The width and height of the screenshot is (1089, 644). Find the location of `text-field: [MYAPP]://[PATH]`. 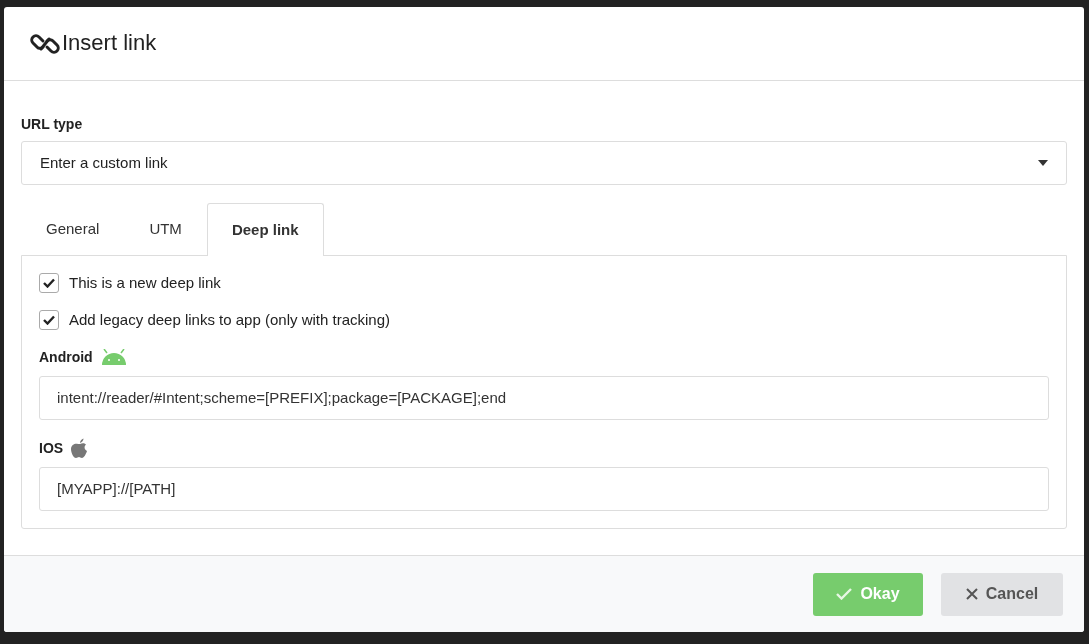

text-field: [MYAPP]://[PATH] is located at coordinates (544, 488).